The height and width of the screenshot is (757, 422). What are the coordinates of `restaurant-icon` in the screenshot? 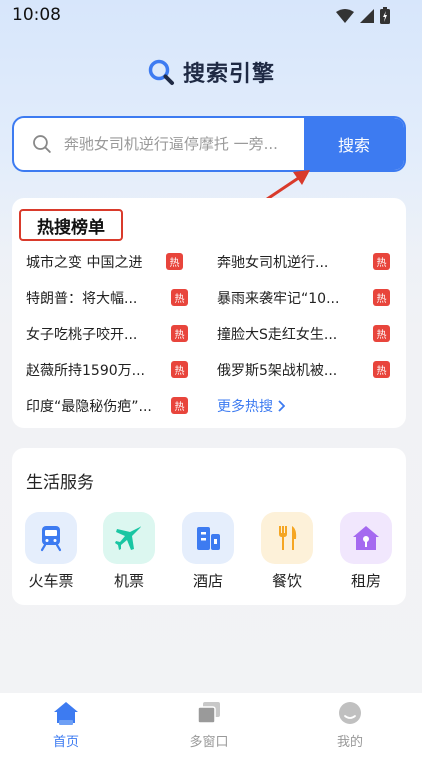 It's located at (287, 538).